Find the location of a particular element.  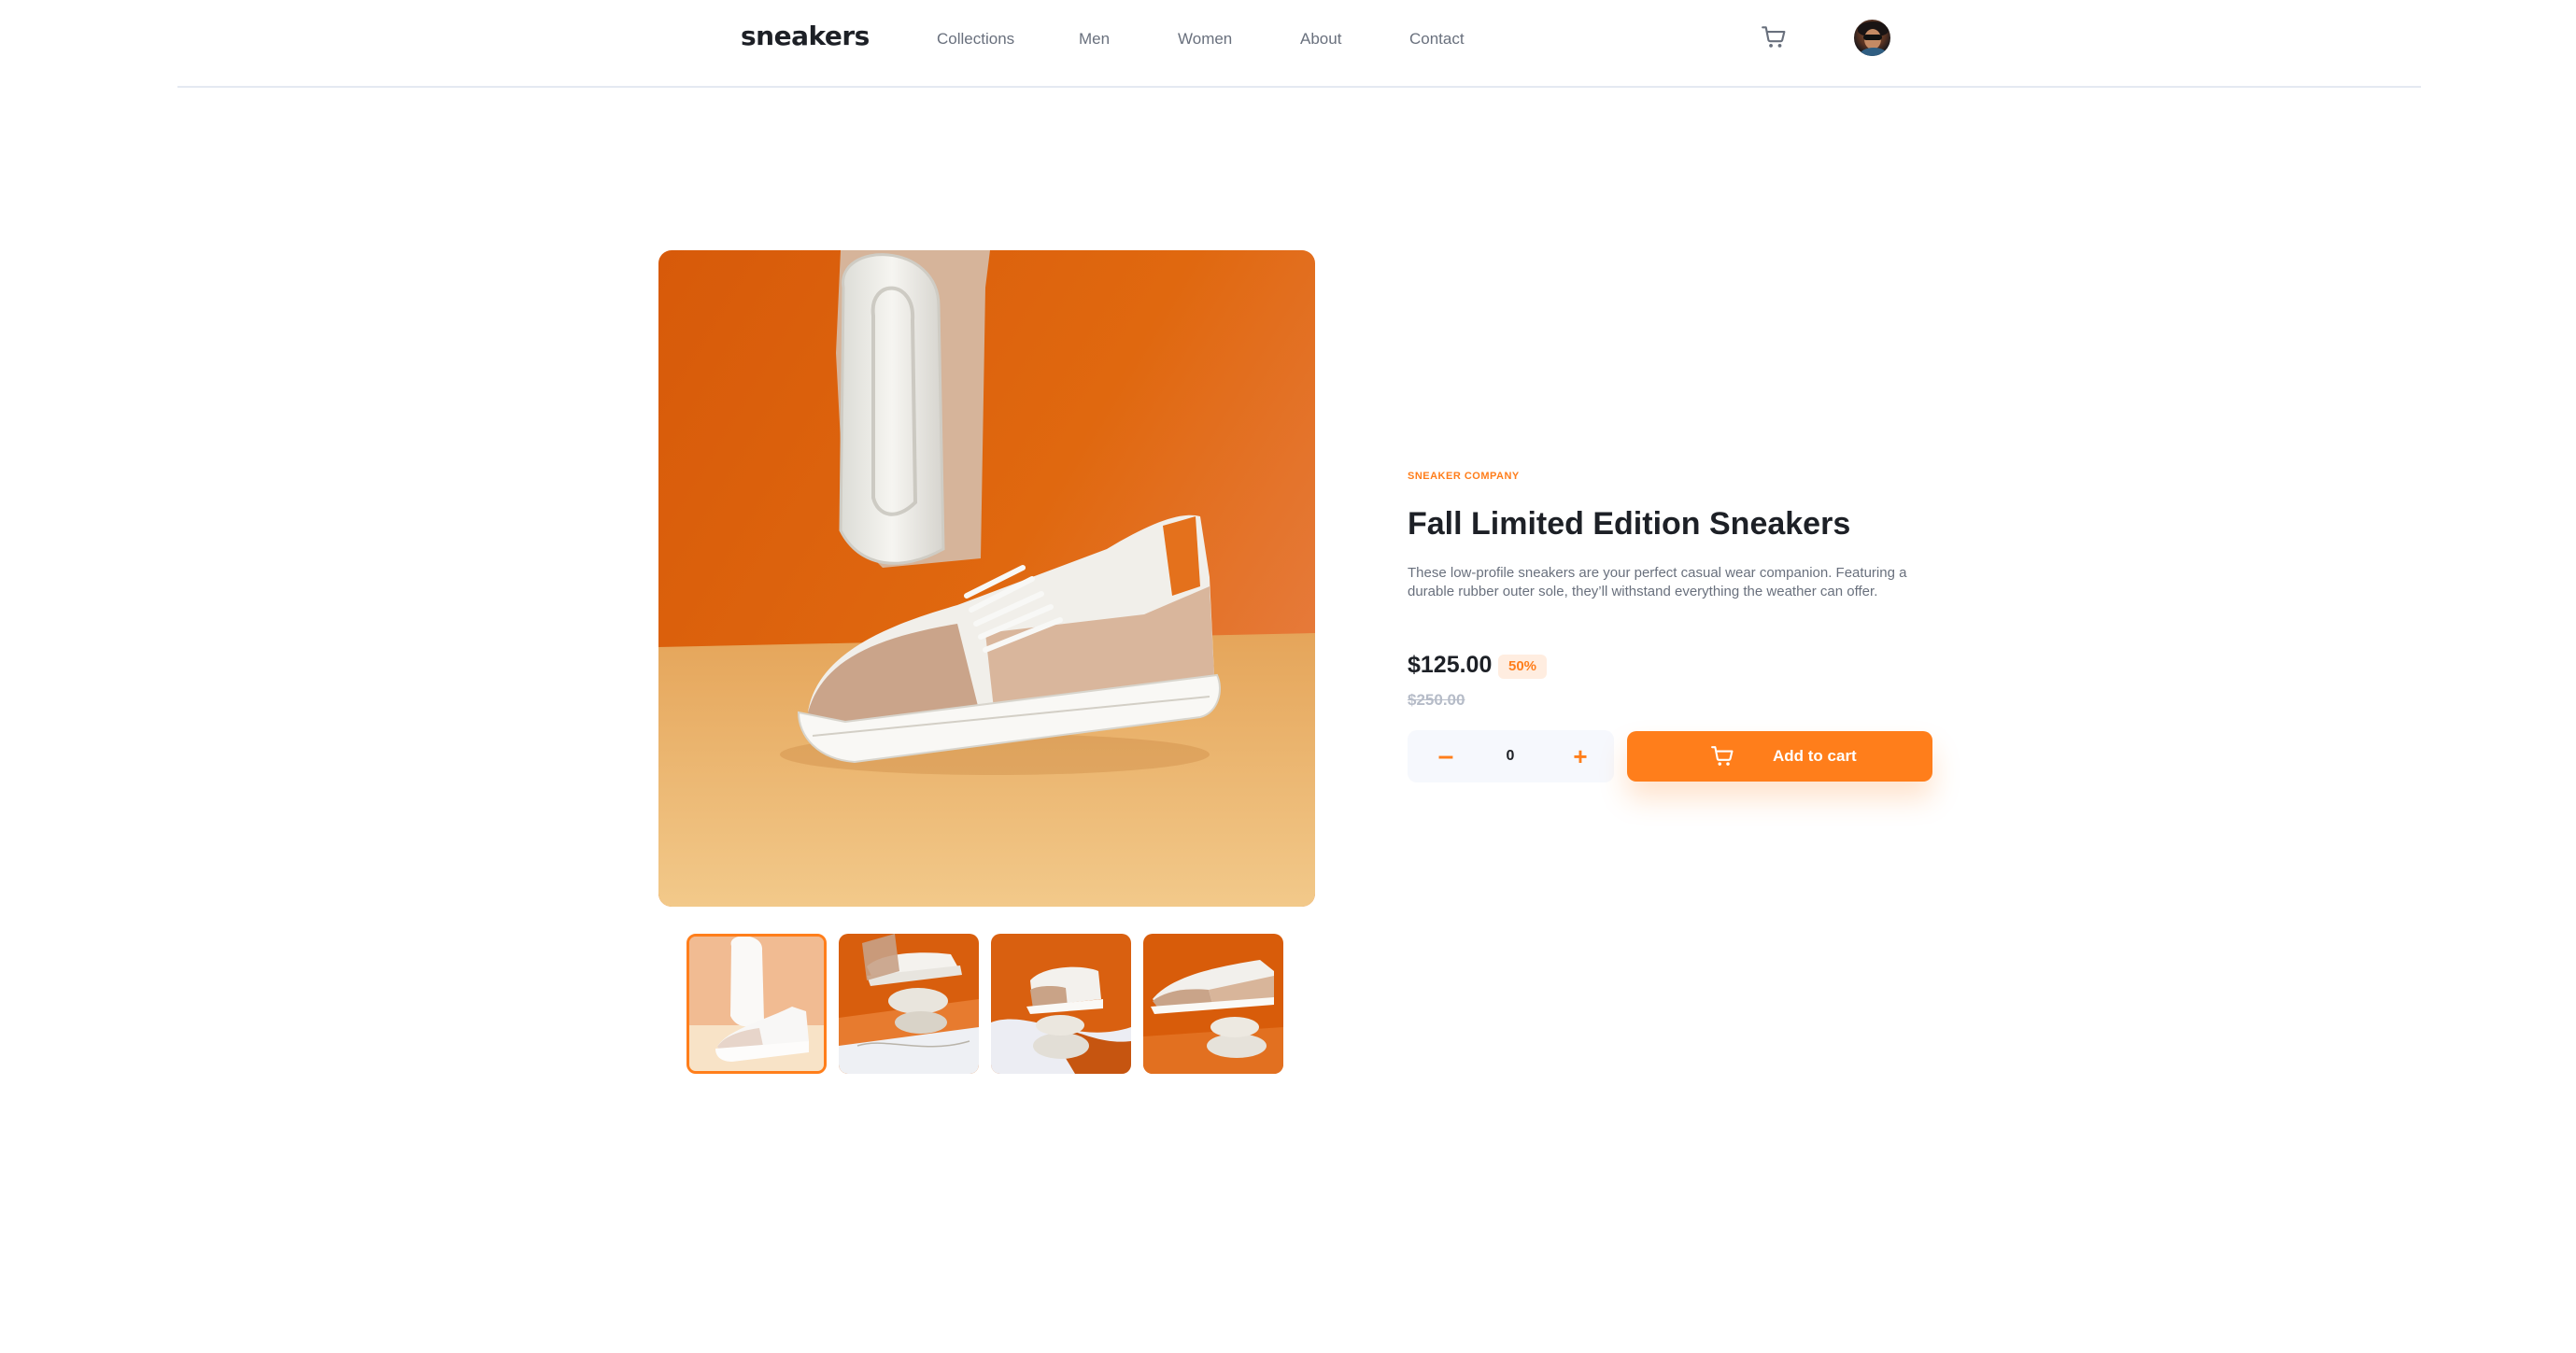

main-nav: Collections Men Women About Contact is located at coordinates (1220, 39).